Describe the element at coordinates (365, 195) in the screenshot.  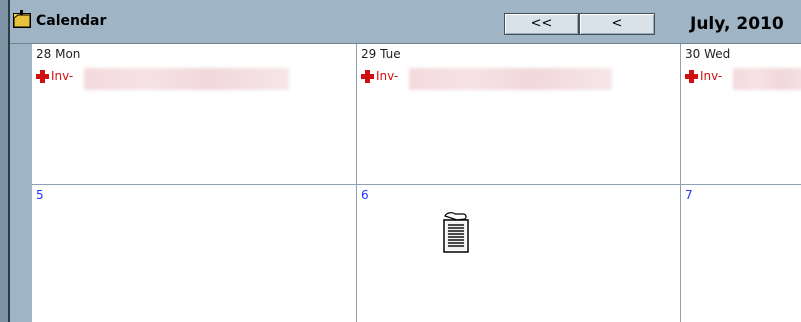
I see `day-number: 6` at that location.